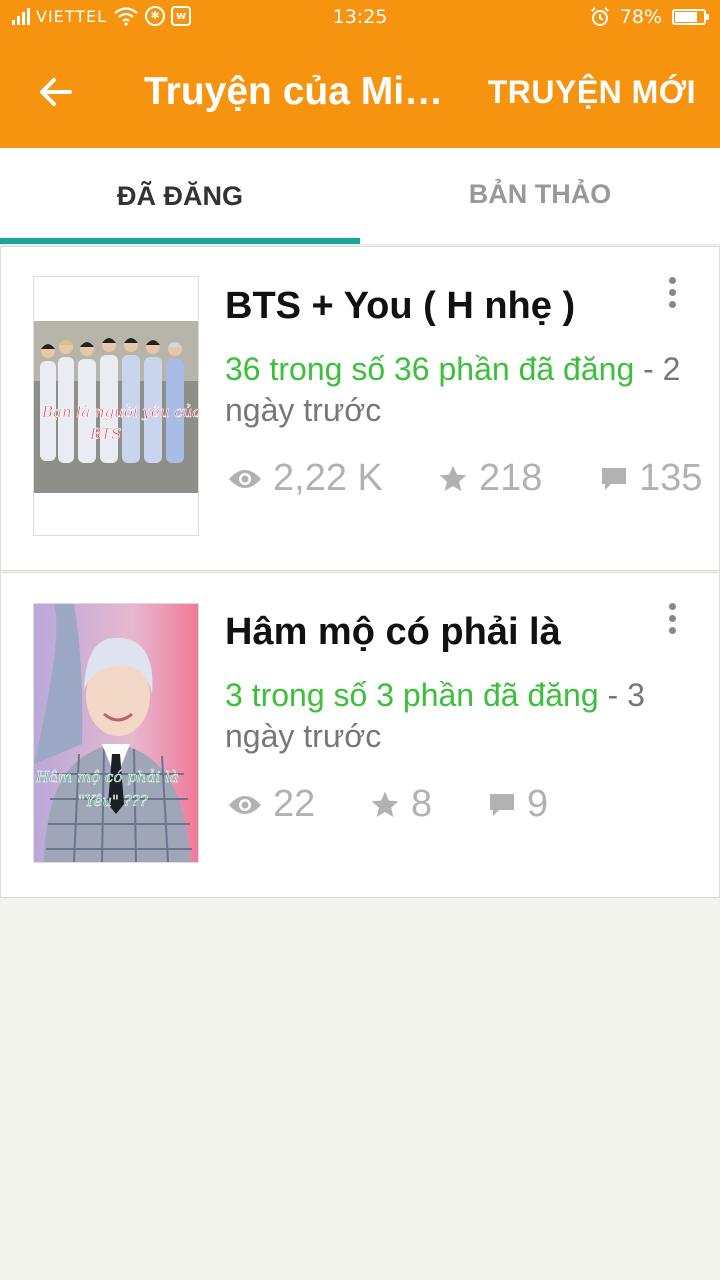 The height and width of the screenshot is (1280, 720). Describe the element at coordinates (640, 17) in the screenshot. I see `battery-percent: 78%` at that location.